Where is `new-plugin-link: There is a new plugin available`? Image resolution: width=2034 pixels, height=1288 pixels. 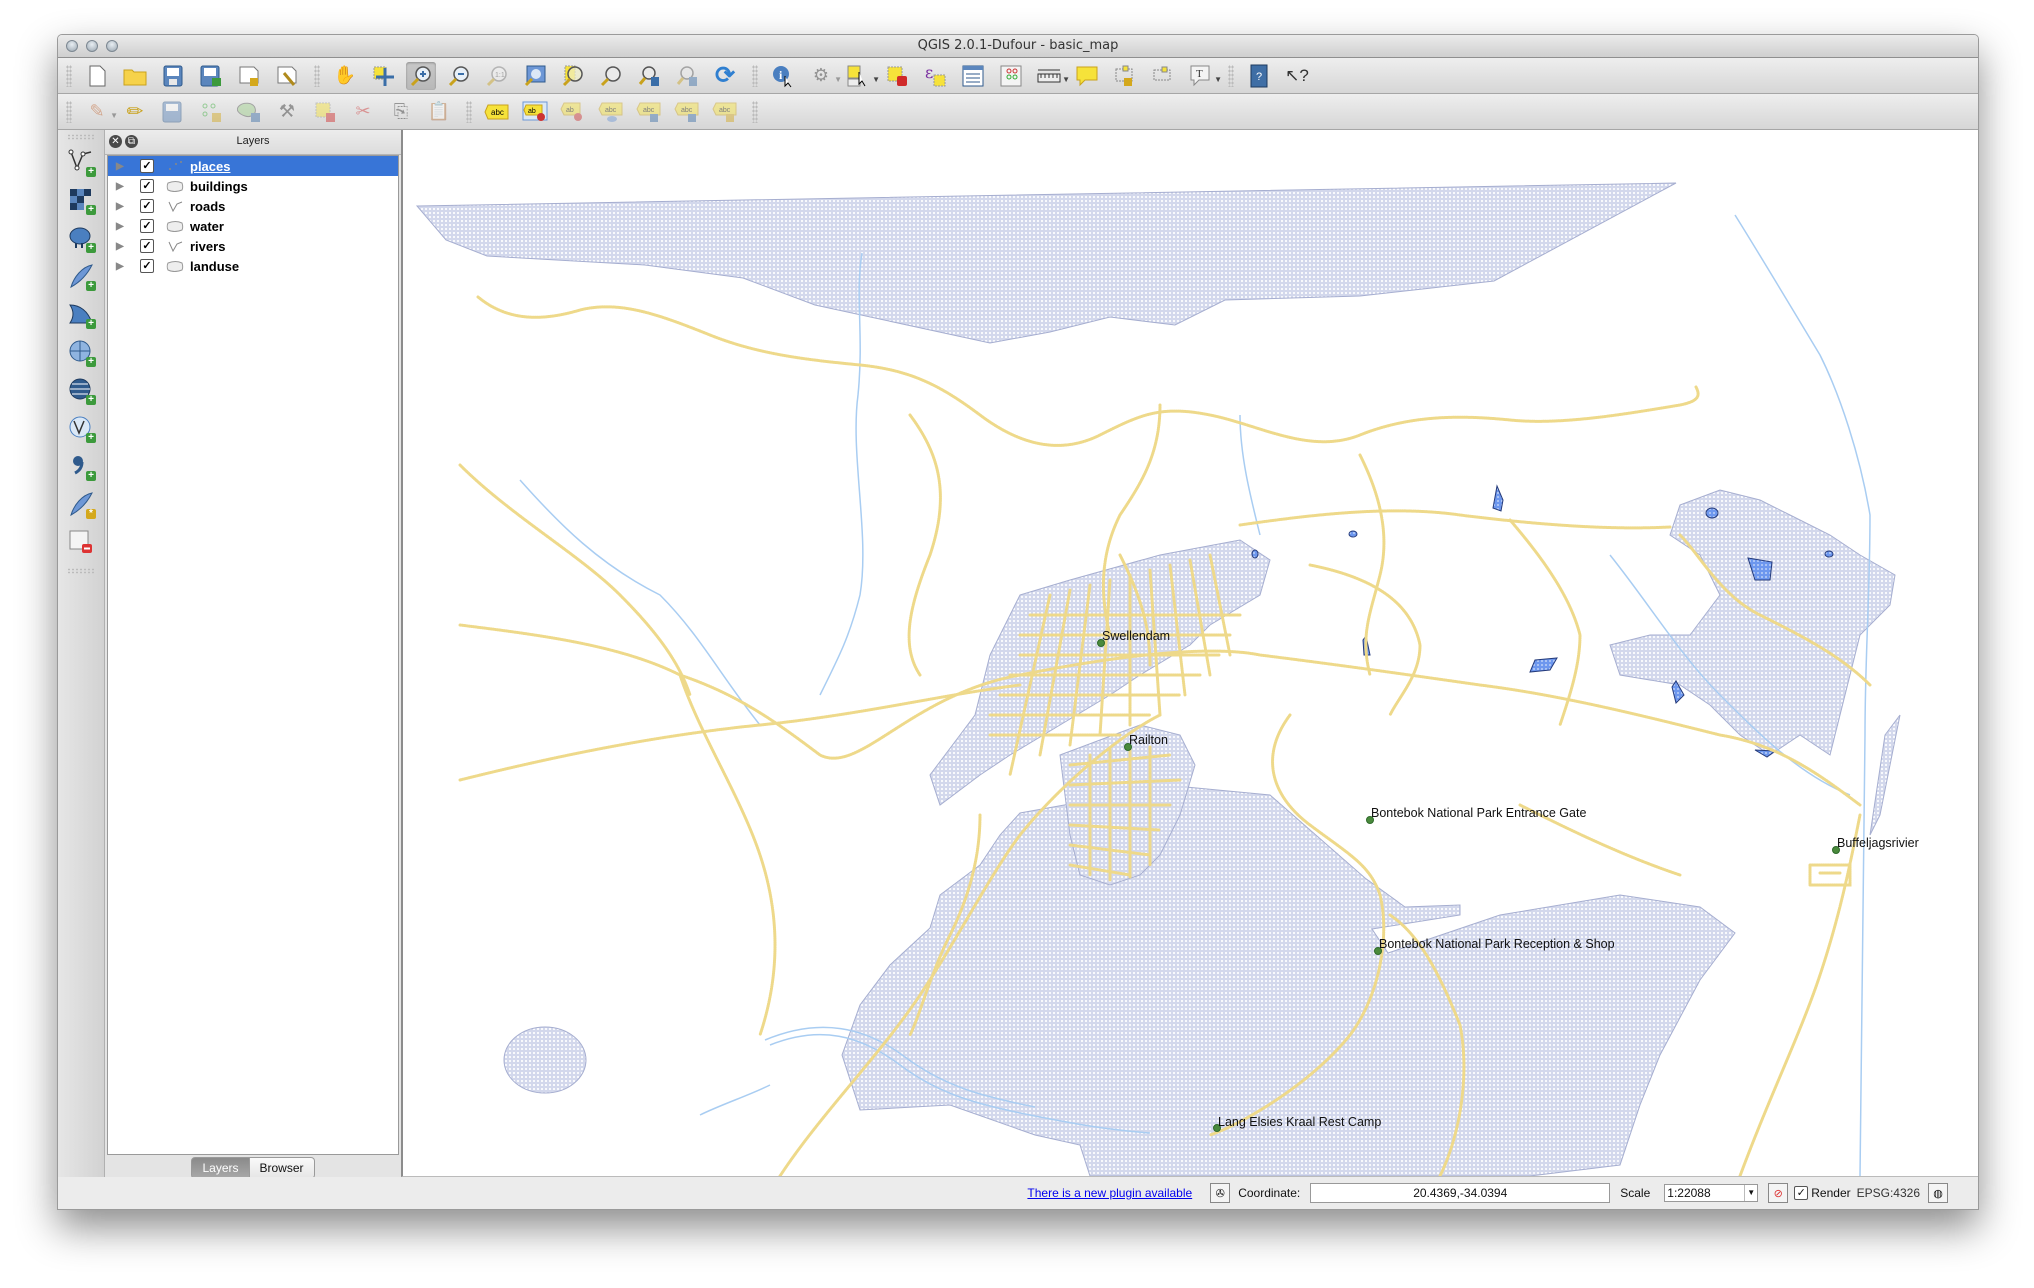 new-plugin-link: There is a new plugin available is located at coordinates (1109, 1193).